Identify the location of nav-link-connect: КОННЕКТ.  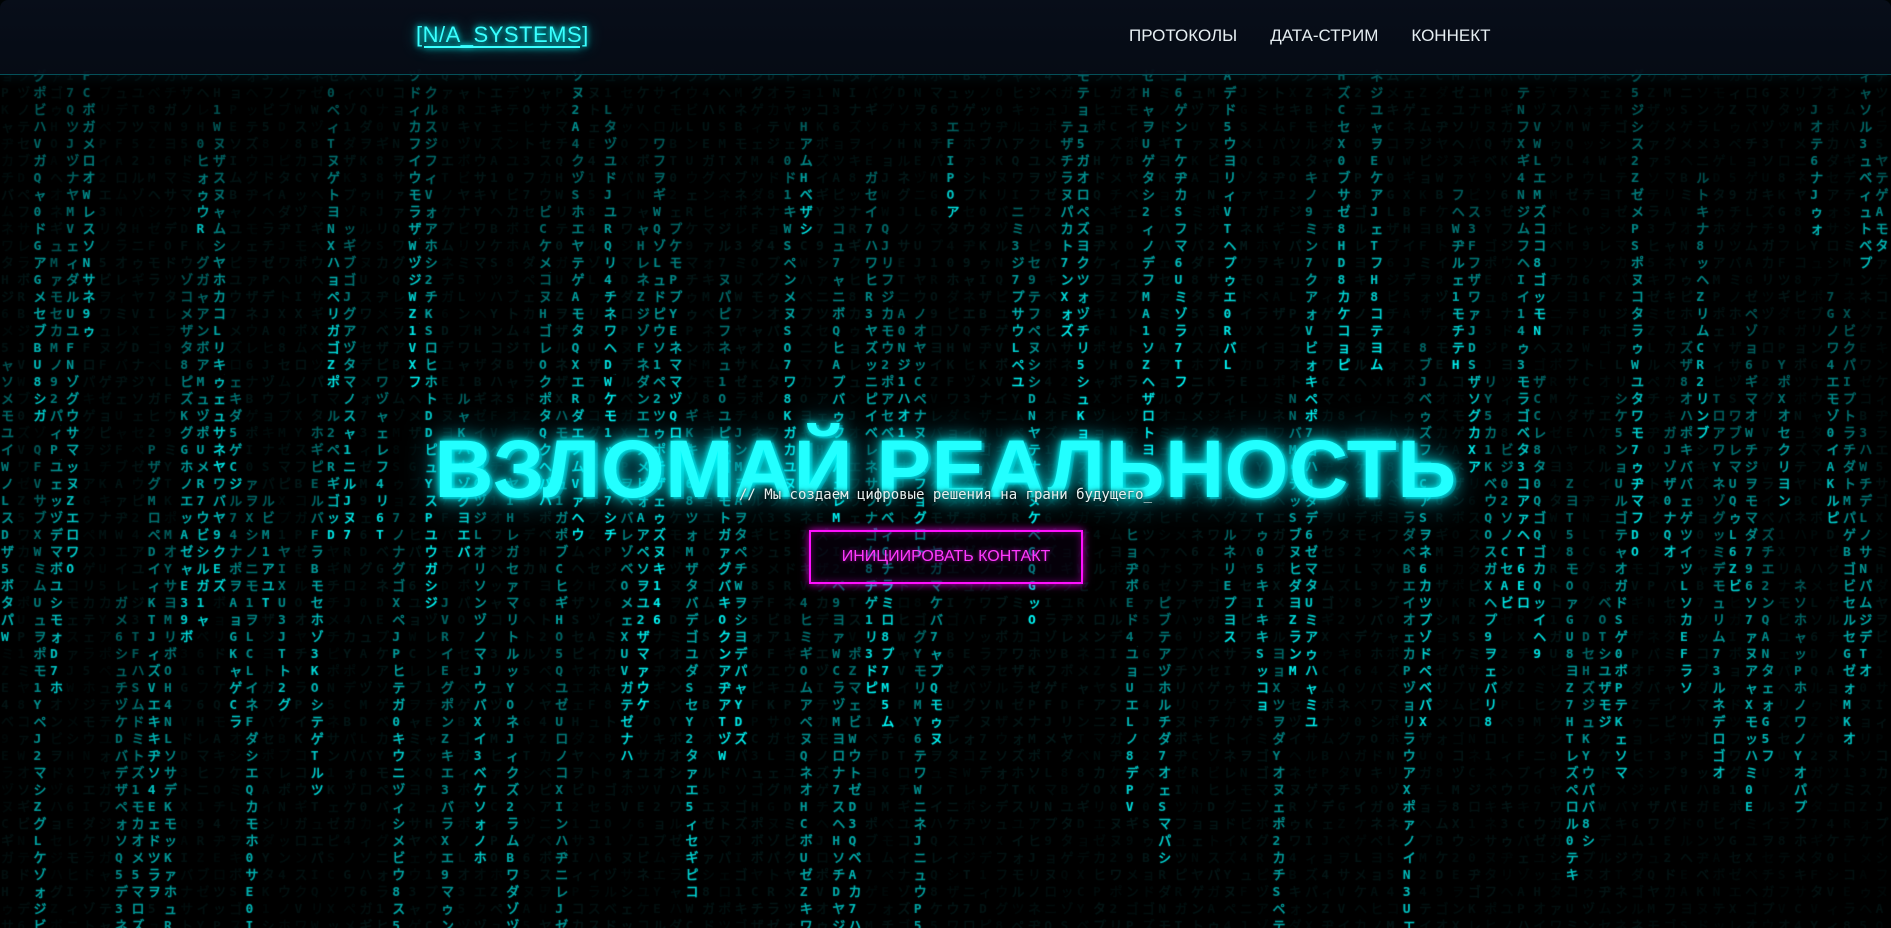
(1450, 36).